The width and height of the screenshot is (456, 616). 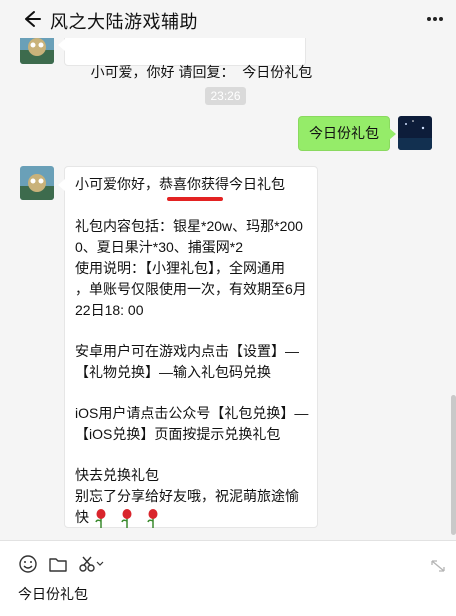 What do you see at coordinates (32, 19) in the screenshot?
I see `back-arrow-icon` at bounding box center [32, 19].